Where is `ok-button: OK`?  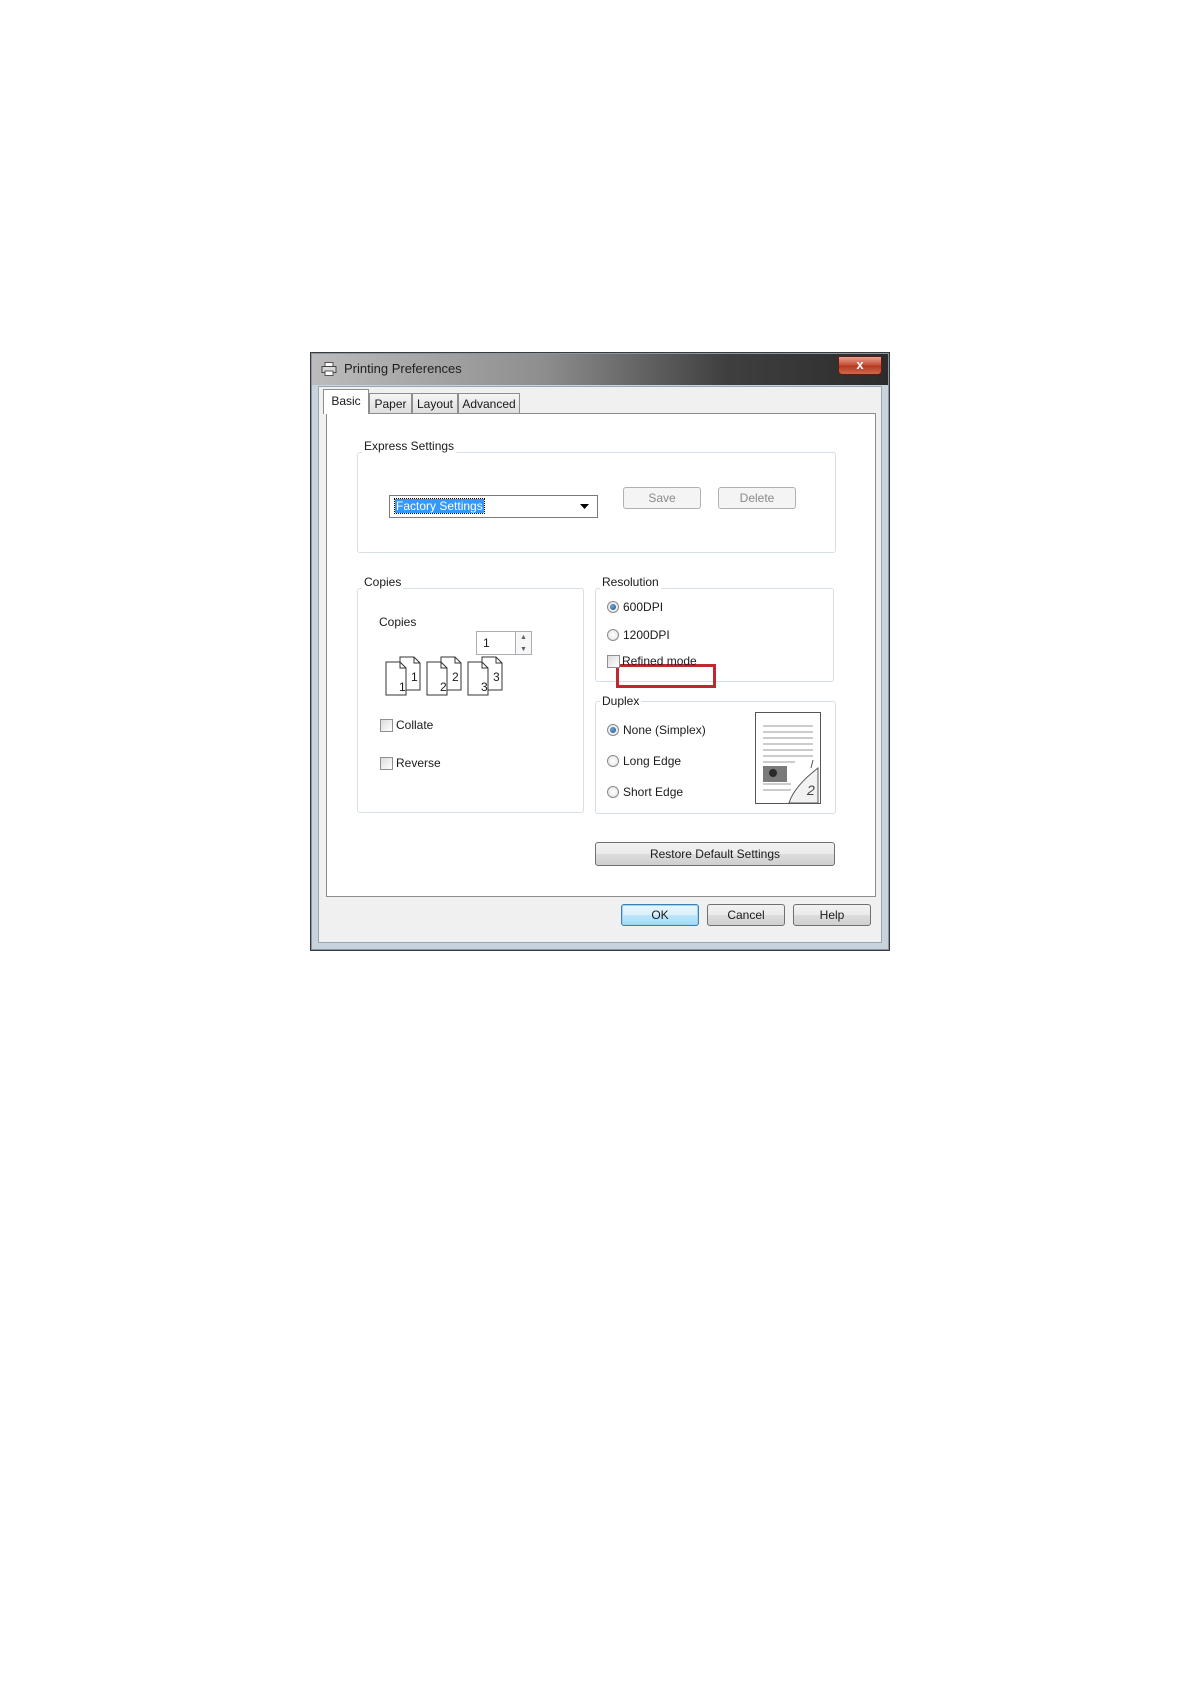 ok-button: OK is located at coordinates (660, 915).